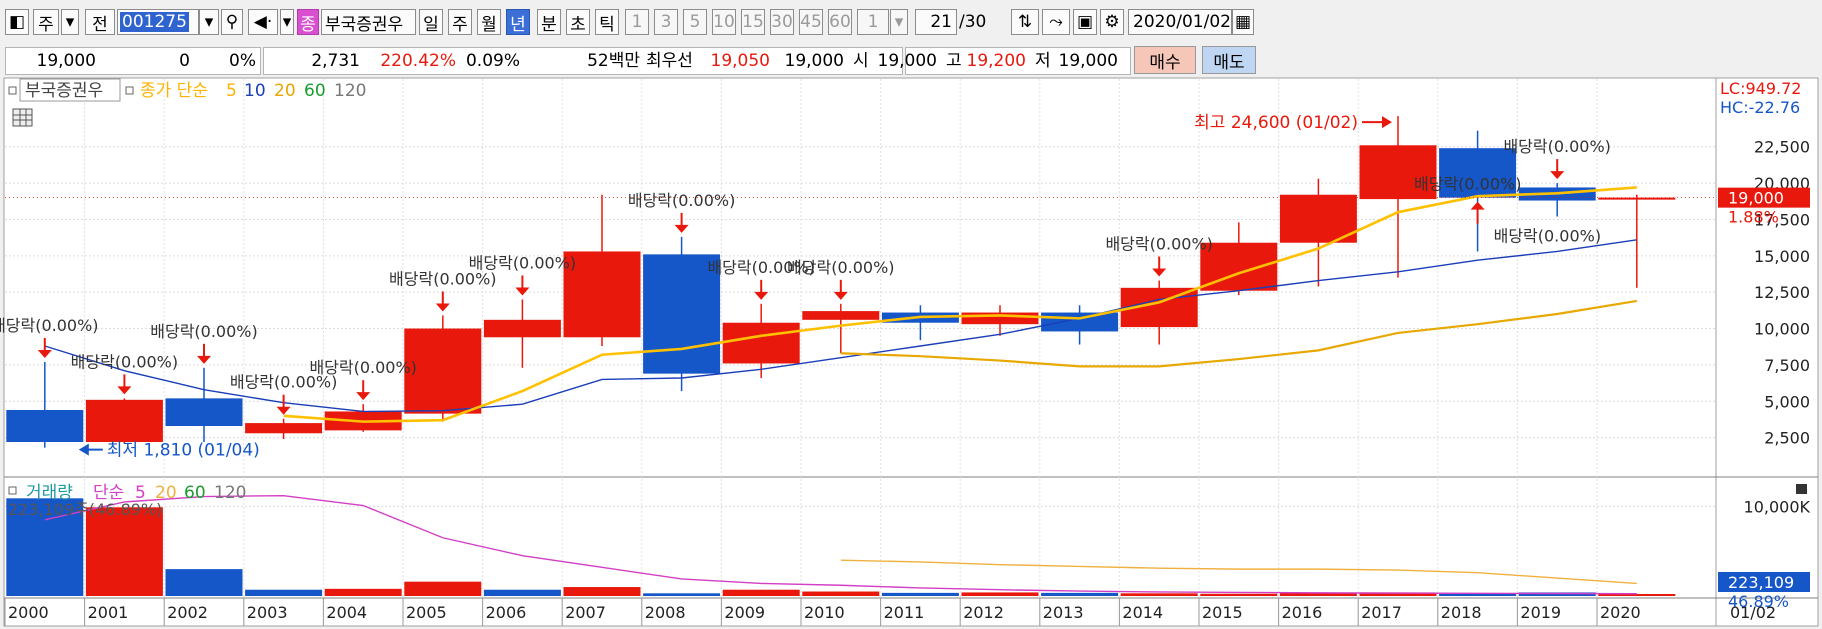 Image resolution: width=1822 pixels, height=629 pixels. What do you see at coordinates (1782, 329) in the screenshot?
I see `price-tick-label: 10,000` at bounding box center [1782, 329].